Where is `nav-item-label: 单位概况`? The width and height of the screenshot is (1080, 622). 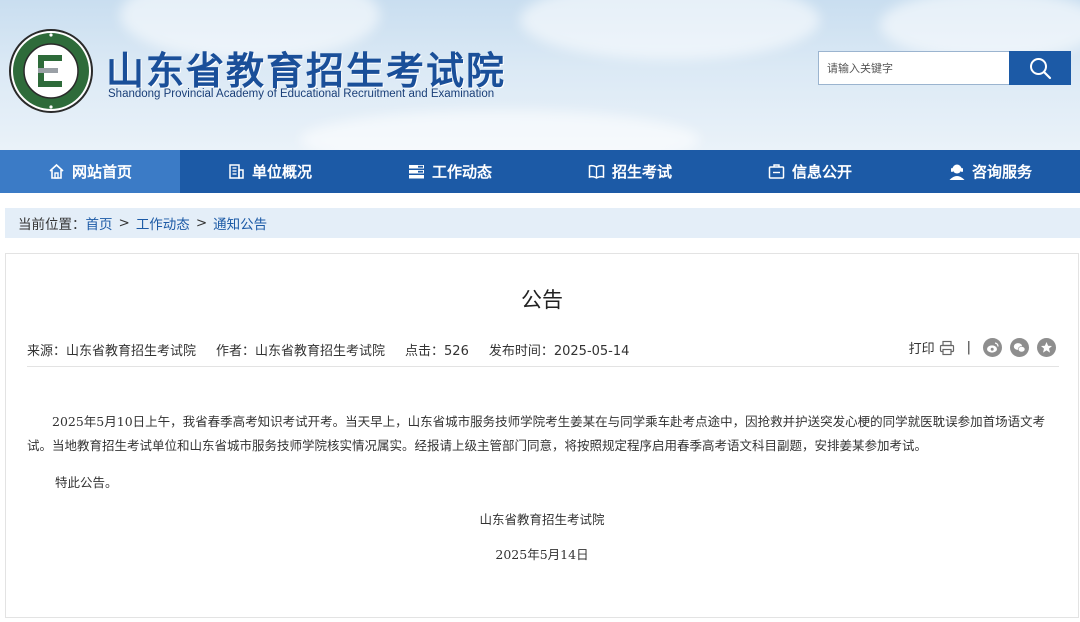
nav-item-label: 单位概况 is located at coordinates (281, 172).